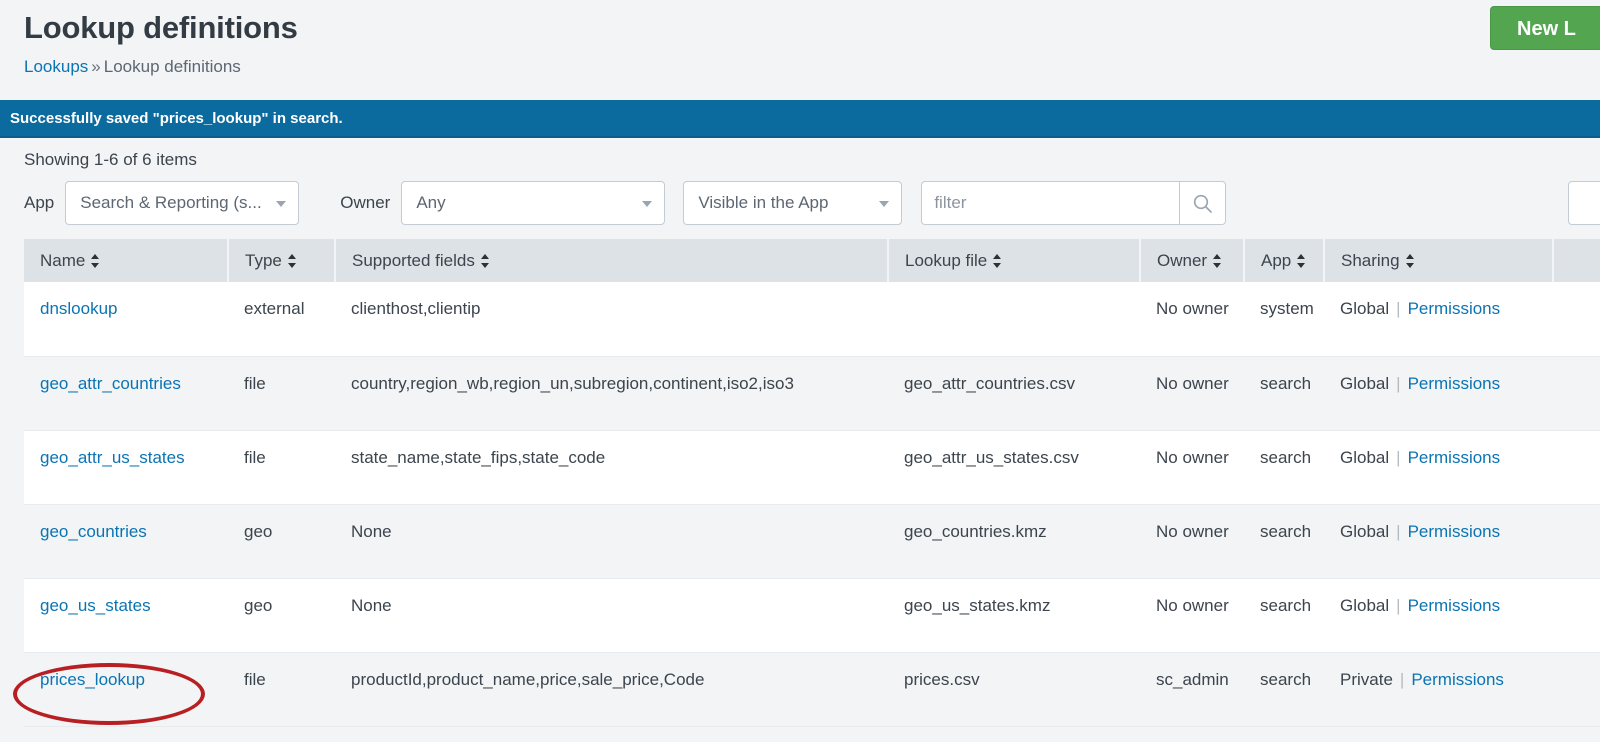  What do you see at coordinates (126, 260) in the screenshot?
I see `column-header-name: Name` at bounding box center [126, 260].